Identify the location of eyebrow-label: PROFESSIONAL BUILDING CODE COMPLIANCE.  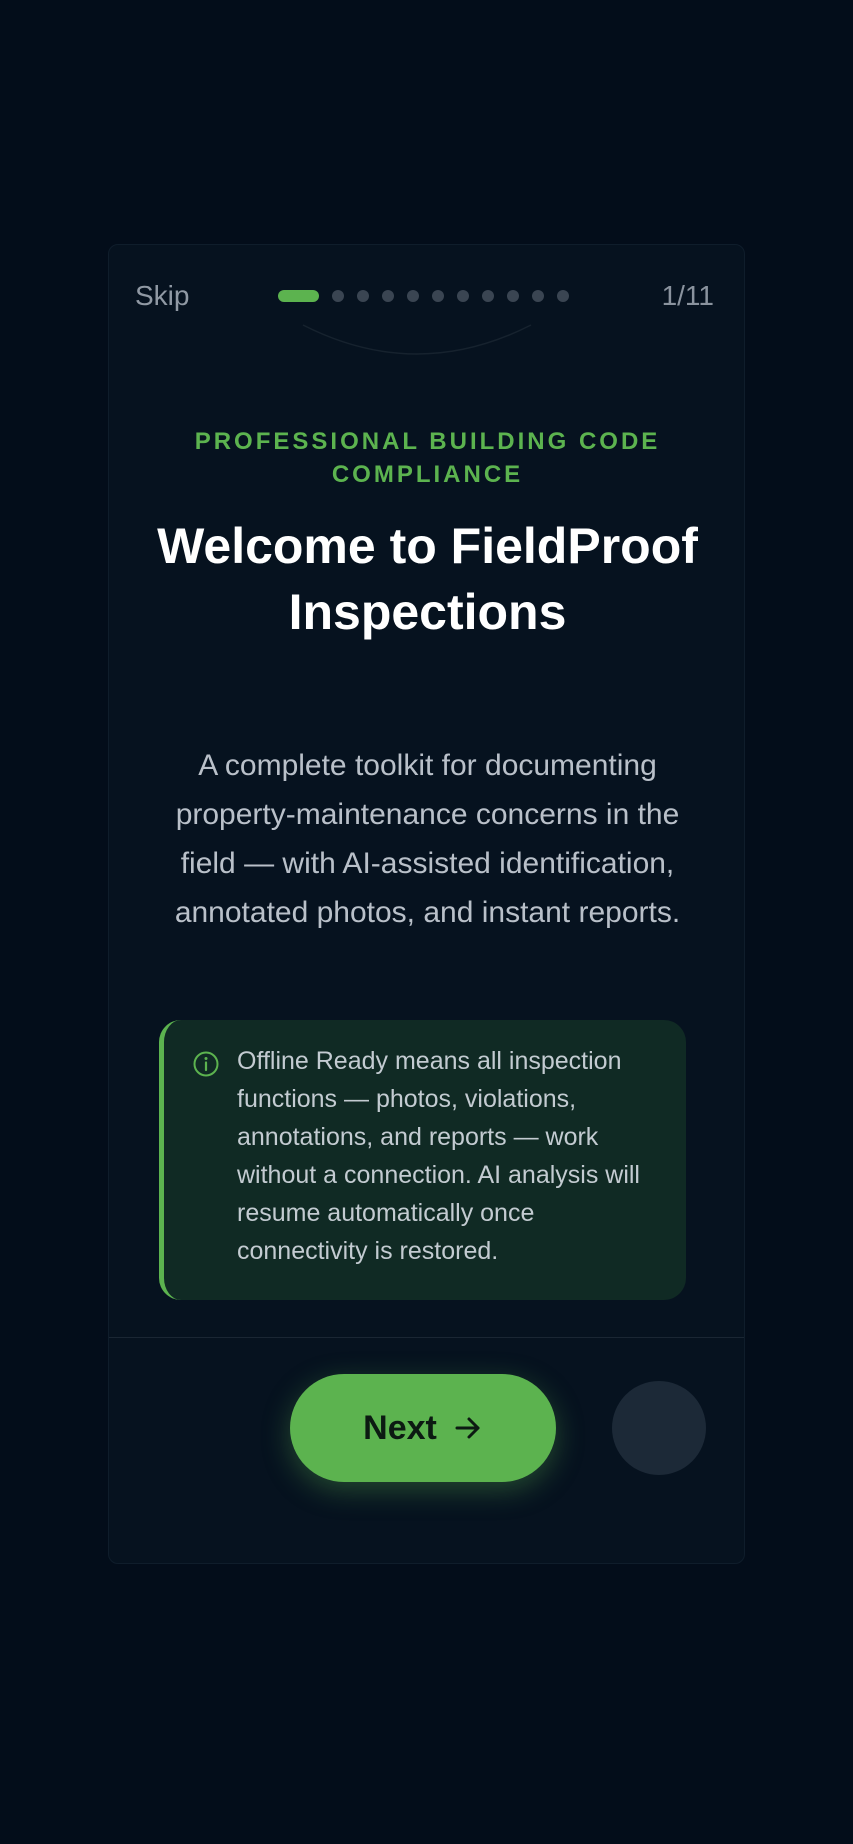
(427, 458).